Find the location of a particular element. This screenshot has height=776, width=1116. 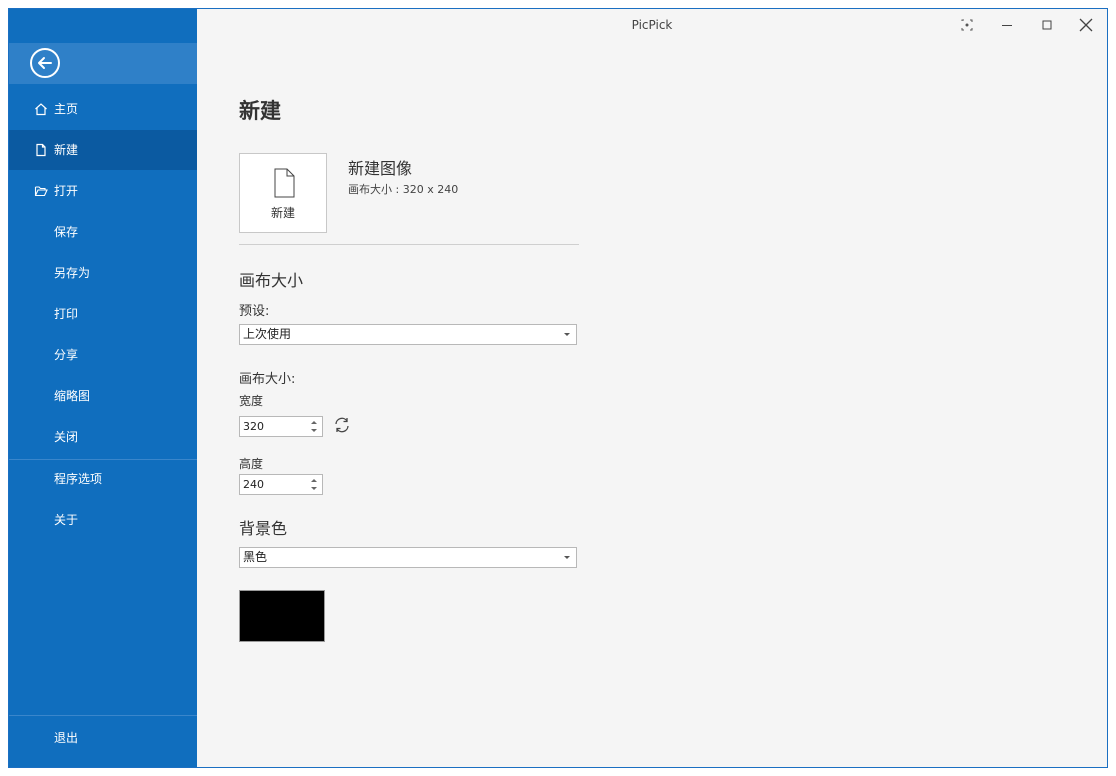

sidebar-item-close: 关闭 is located at coordinates (103, 437).